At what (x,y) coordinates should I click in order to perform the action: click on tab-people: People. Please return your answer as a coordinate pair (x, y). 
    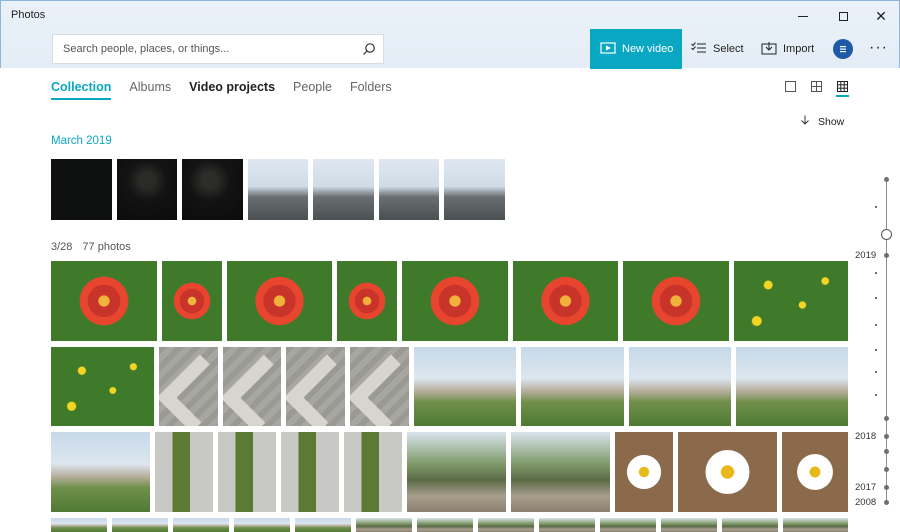
    Looking at the image, I should click on (312, 90).